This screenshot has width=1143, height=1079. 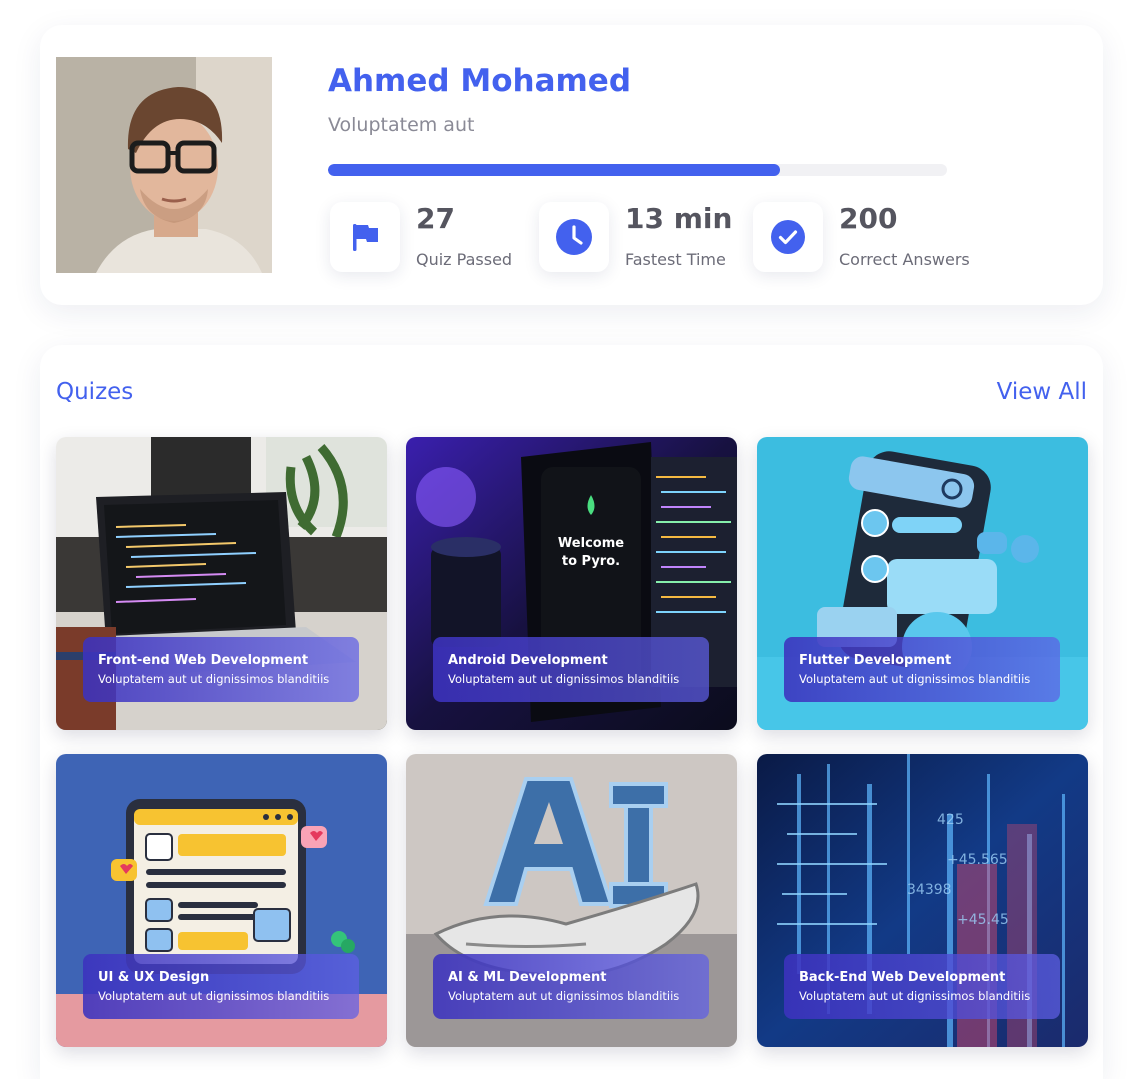 I want to click on svg-text: Welcome, so click(x=591, y=543).